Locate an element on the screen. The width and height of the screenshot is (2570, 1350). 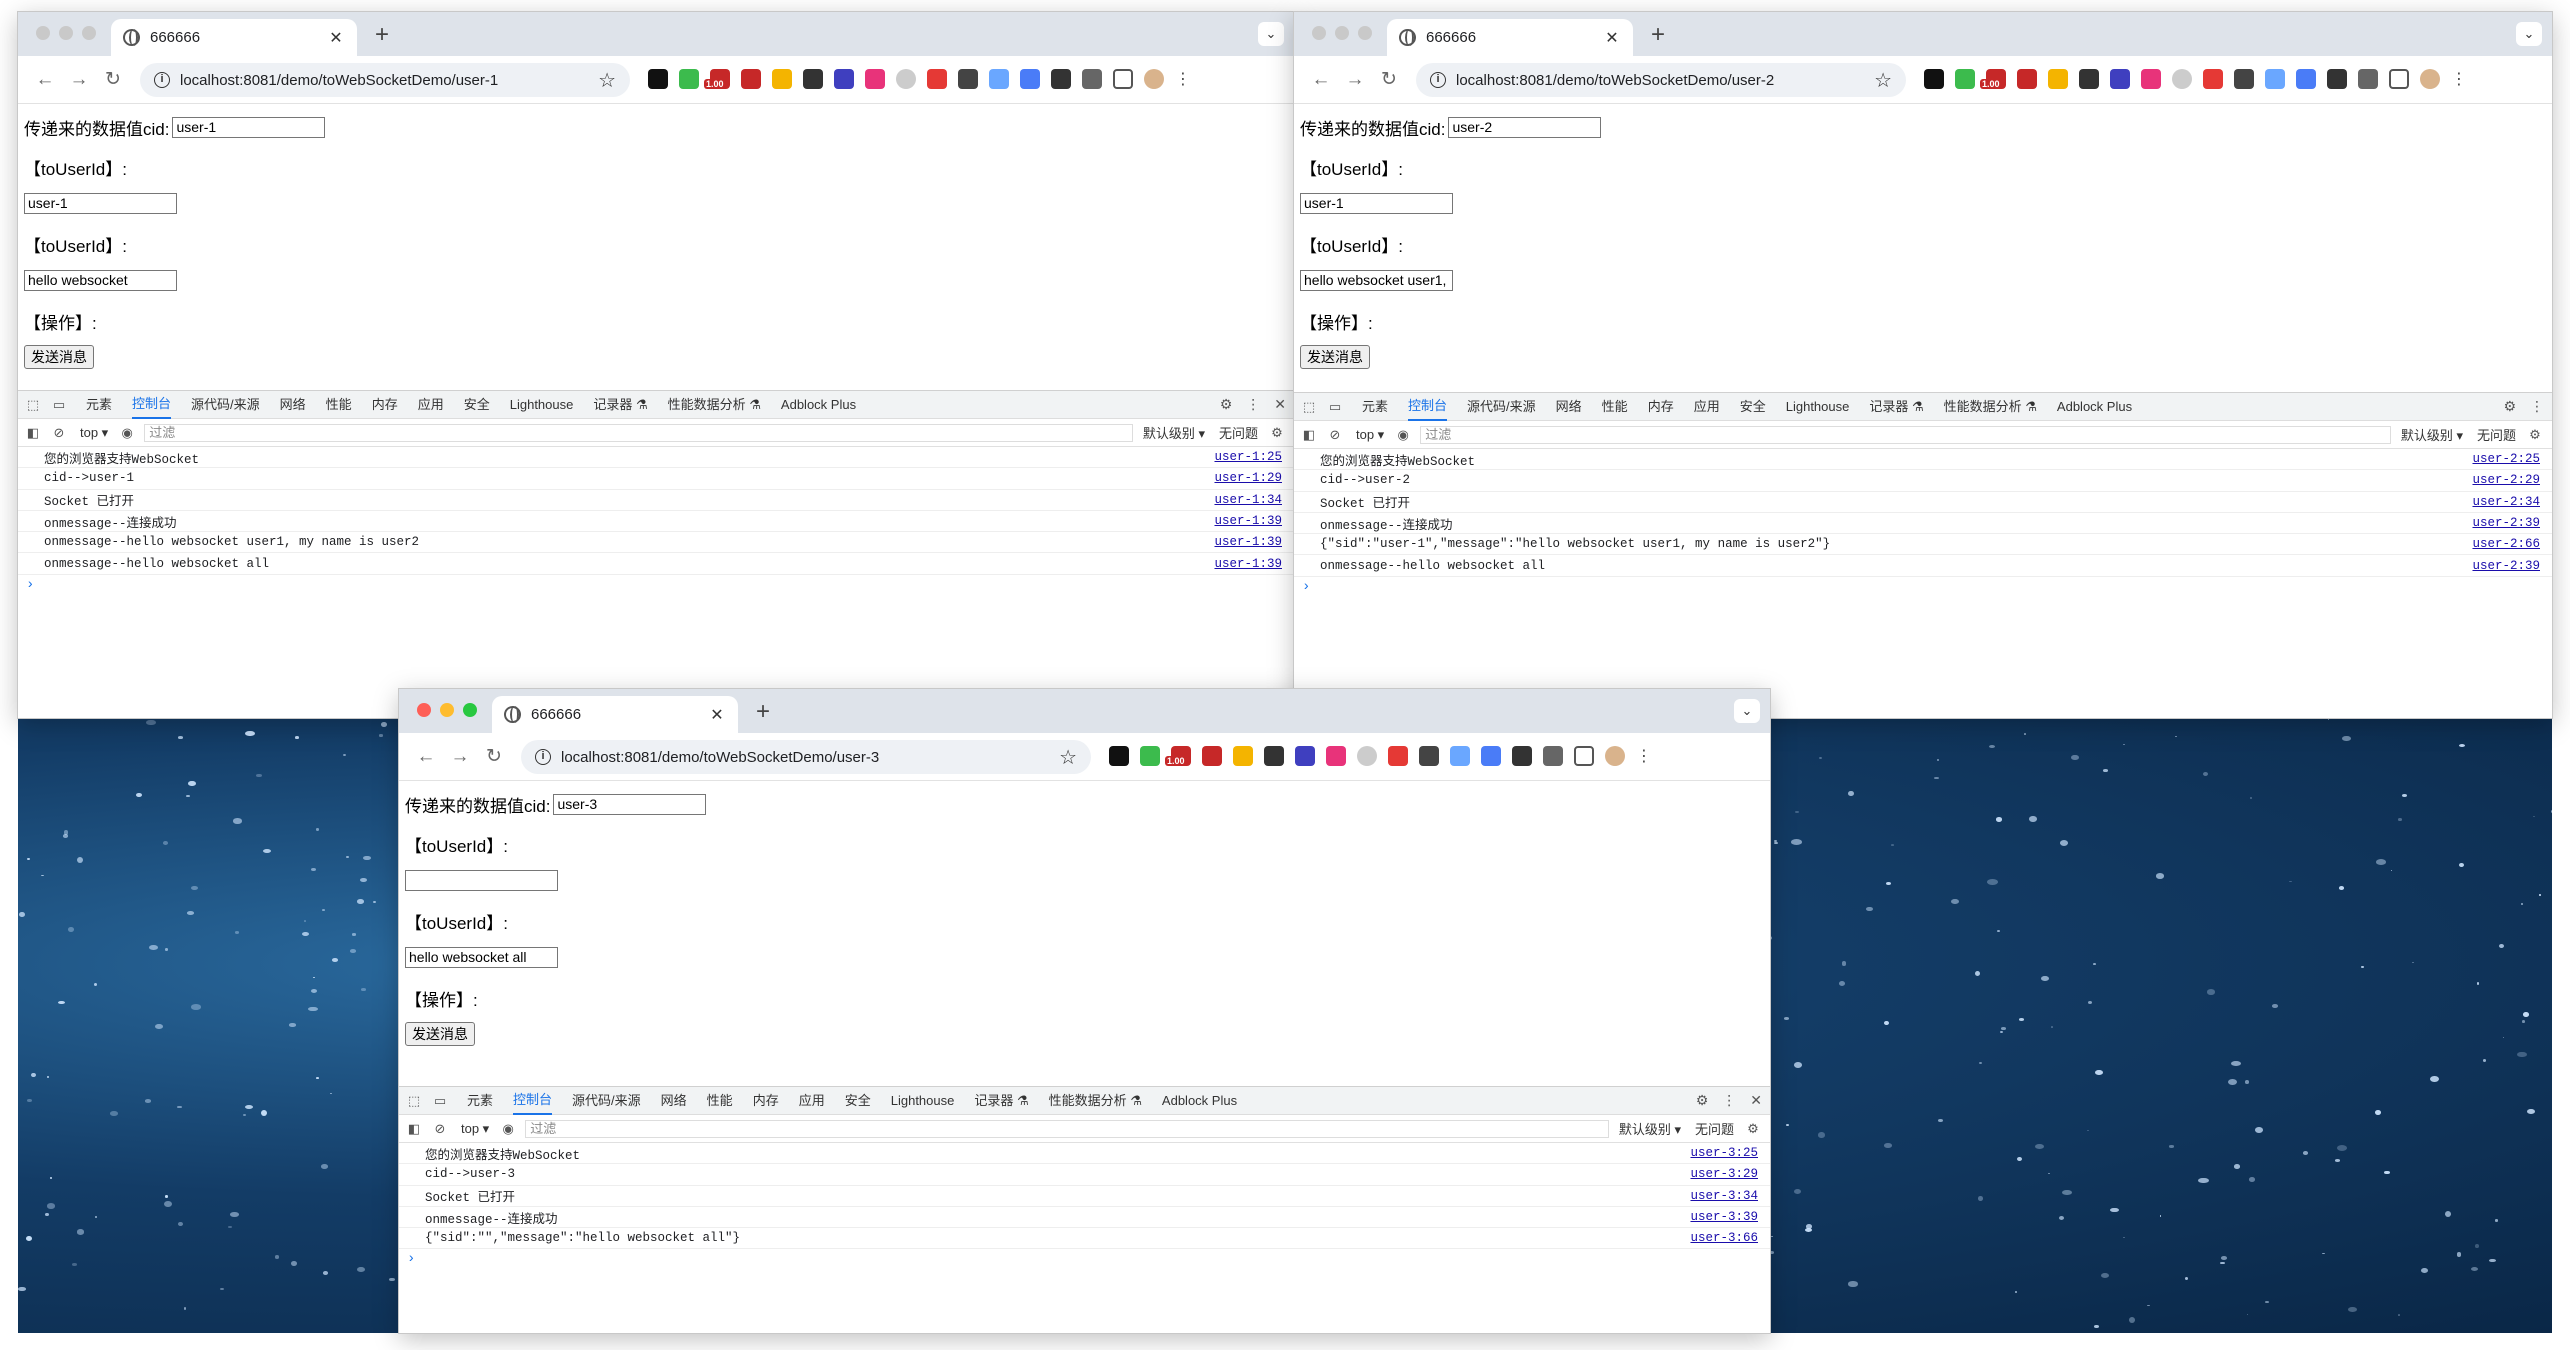
devtools-tab: 安全 is located at coordinates (477, 405).